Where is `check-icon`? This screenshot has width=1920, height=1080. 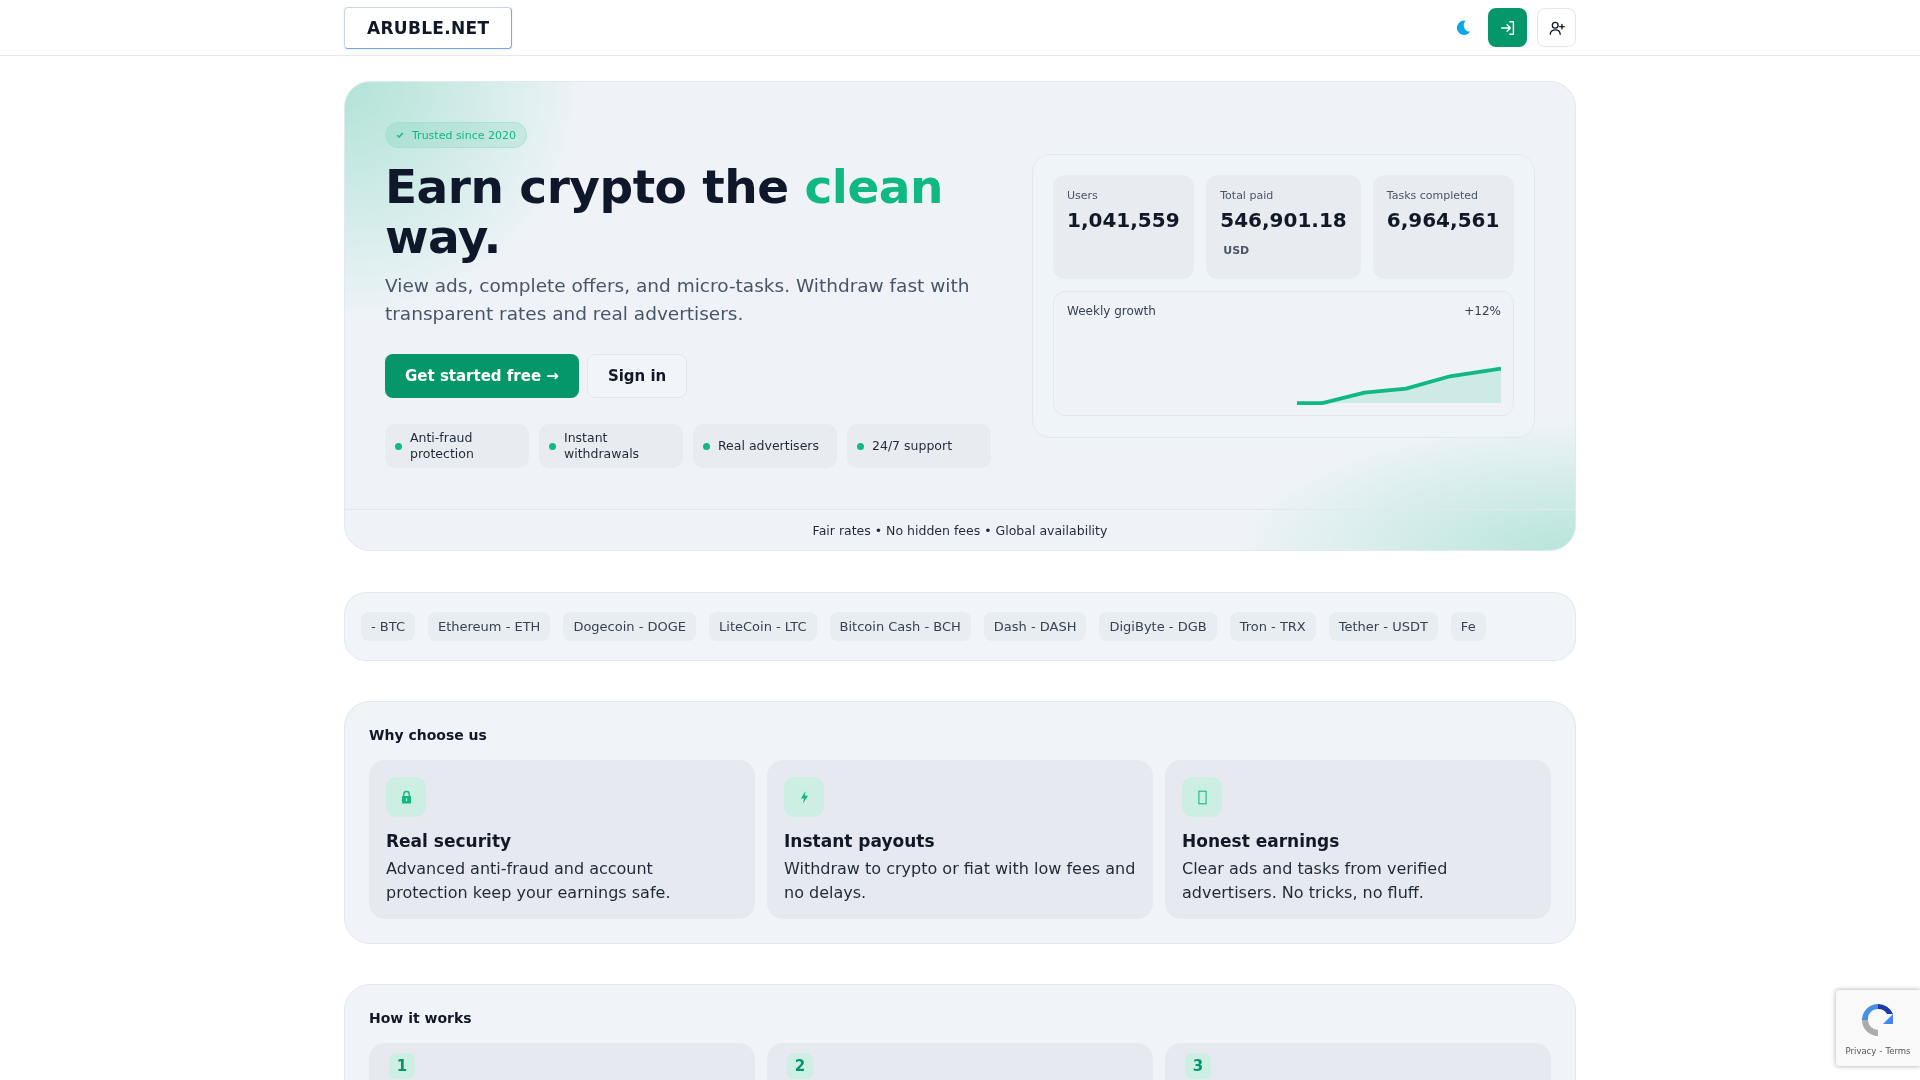 check-icon is located at coordinates (400, 135).